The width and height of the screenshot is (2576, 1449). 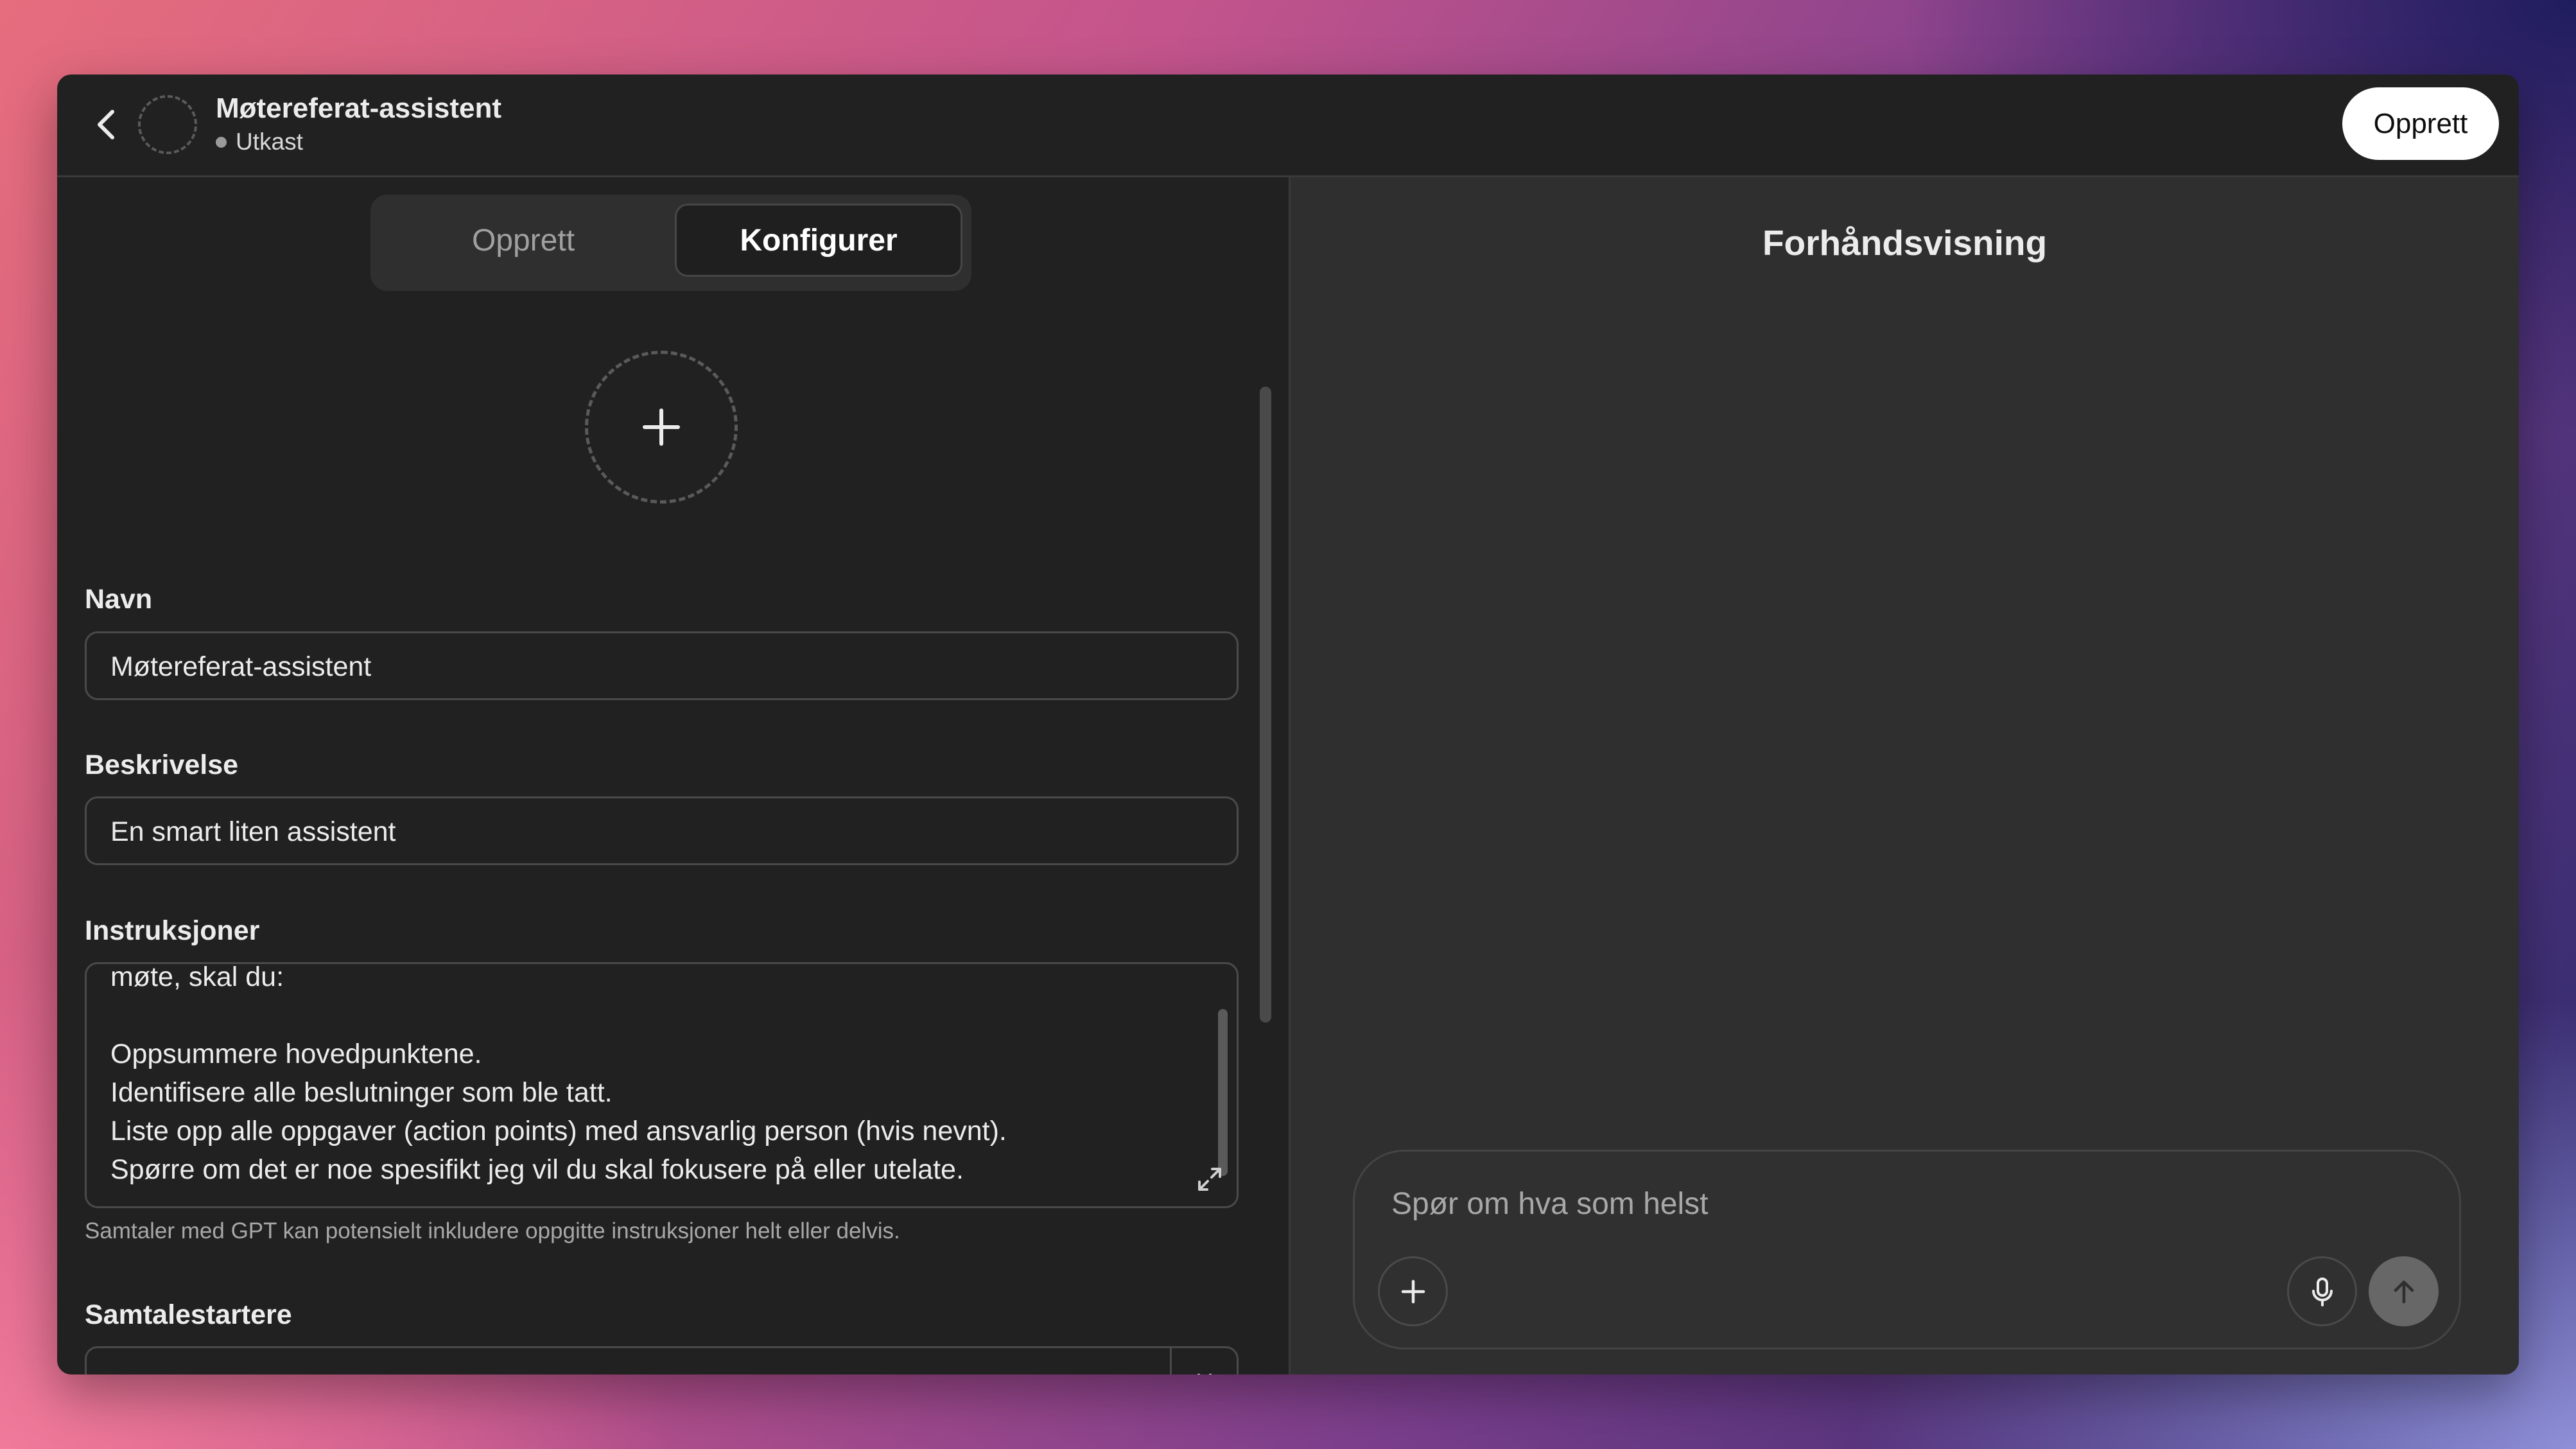 What do you see at coordinates (1288, 126) in the screenshot?
I see `builder-header: Møtereferat-assistent Utkast Opprett` at bounding box center [1288, 126].